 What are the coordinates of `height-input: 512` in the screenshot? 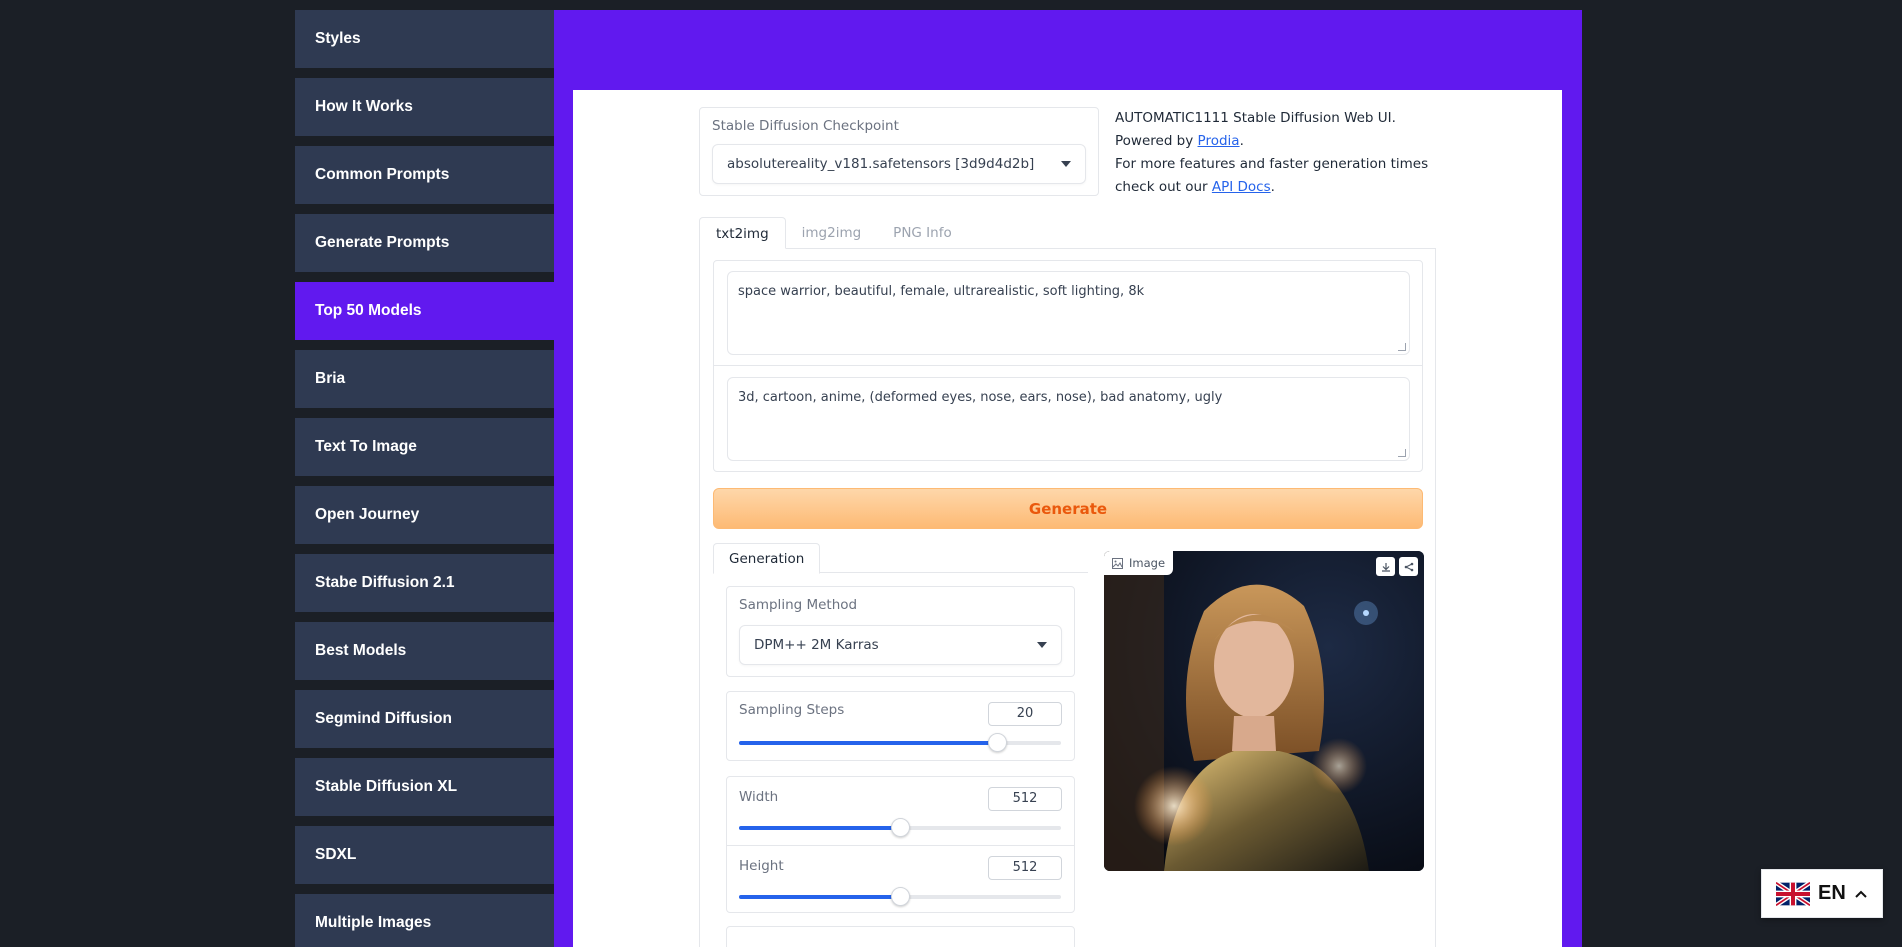 It's located at (1025, 868).